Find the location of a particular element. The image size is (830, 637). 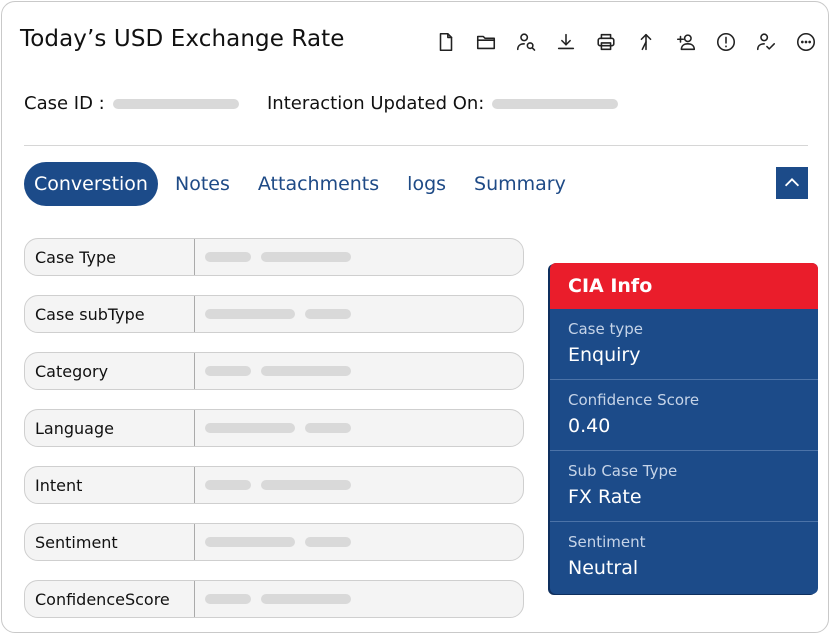

divider is located at coordinates (416, 145).